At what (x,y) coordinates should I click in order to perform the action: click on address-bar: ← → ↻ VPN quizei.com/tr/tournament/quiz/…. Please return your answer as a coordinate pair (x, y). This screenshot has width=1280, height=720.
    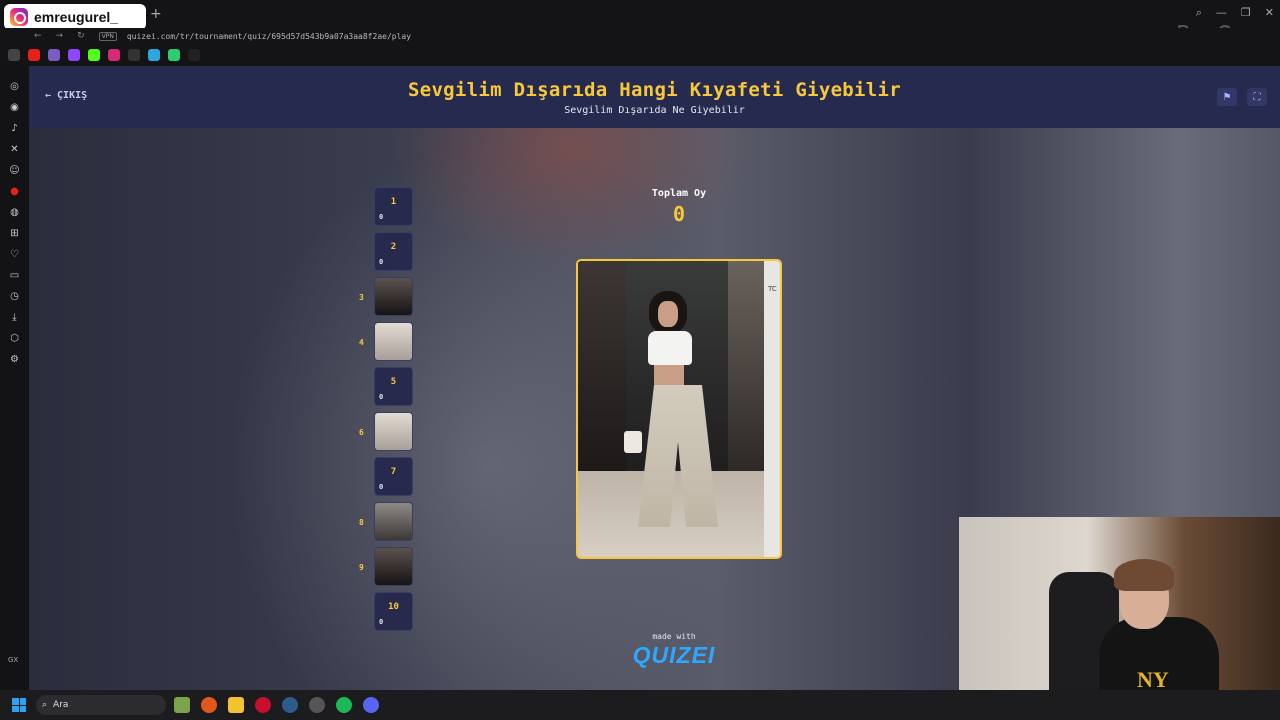
    Looking at the image, I should click on (640, 36).